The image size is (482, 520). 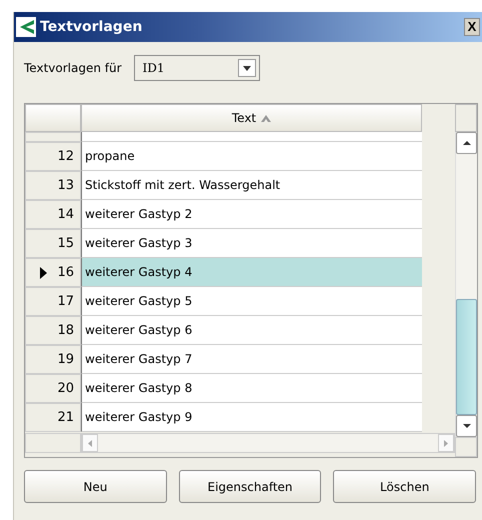 I want to click on dialog-button: Löschen, so click(x=404, y=486).